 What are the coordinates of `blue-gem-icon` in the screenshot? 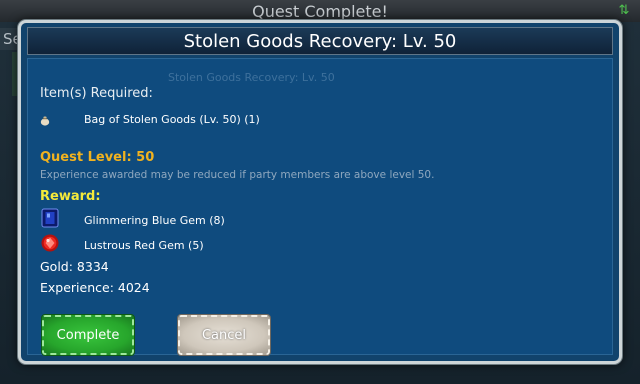 It's located at (50, 218).